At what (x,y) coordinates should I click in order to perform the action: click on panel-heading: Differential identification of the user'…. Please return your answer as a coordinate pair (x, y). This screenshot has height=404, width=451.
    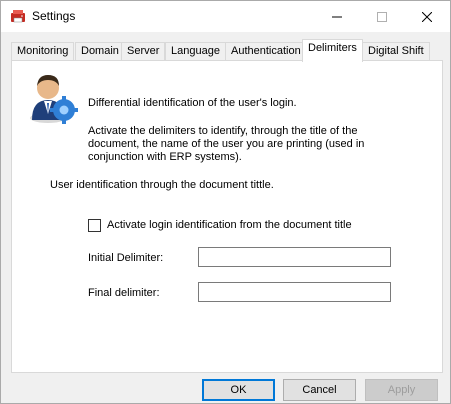
    Looking at the image, I should click on (192, 103).